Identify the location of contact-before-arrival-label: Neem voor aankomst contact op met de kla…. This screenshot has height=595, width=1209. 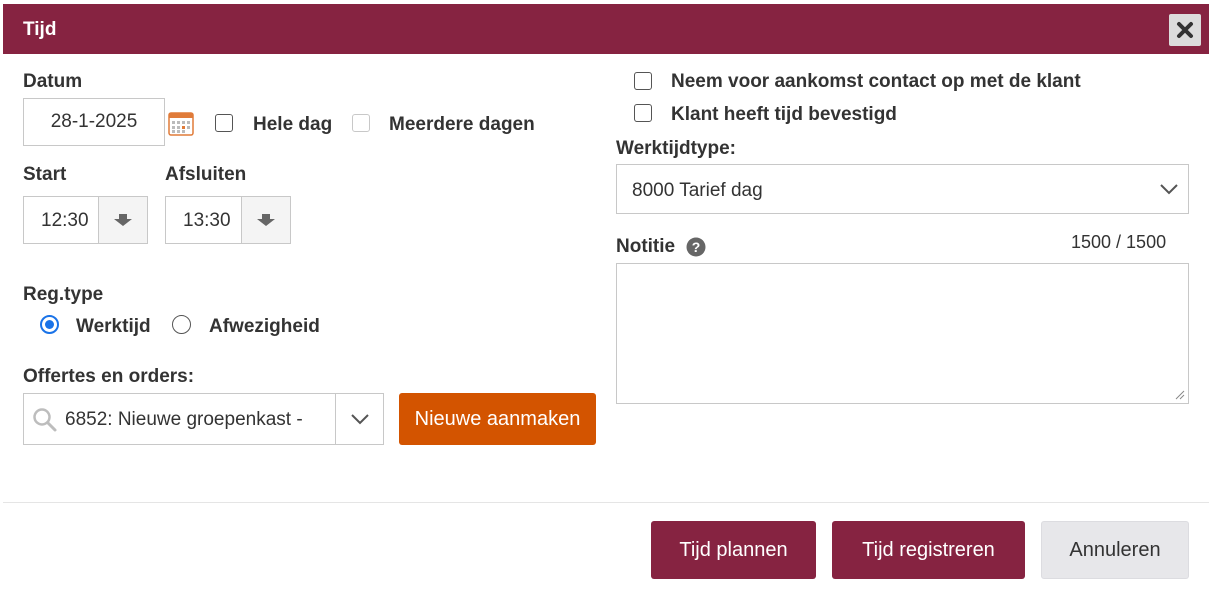
(876, 81).